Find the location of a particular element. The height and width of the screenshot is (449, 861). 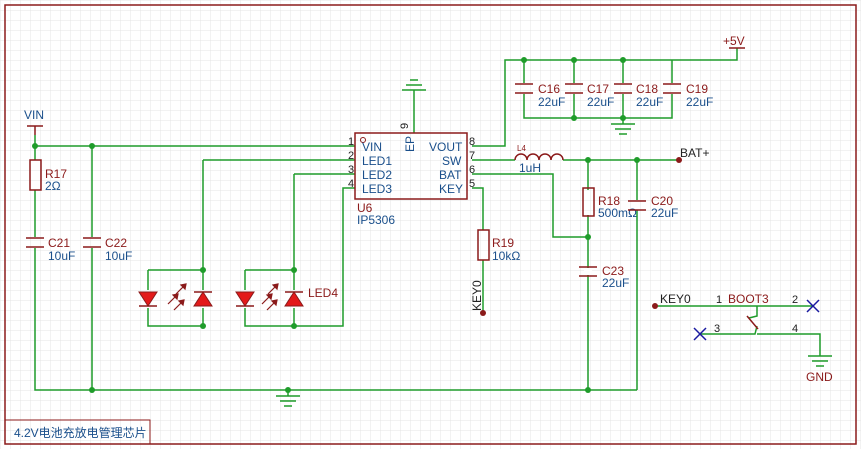

key0-label-left: KEY0 is located at coordinates (675, 299).